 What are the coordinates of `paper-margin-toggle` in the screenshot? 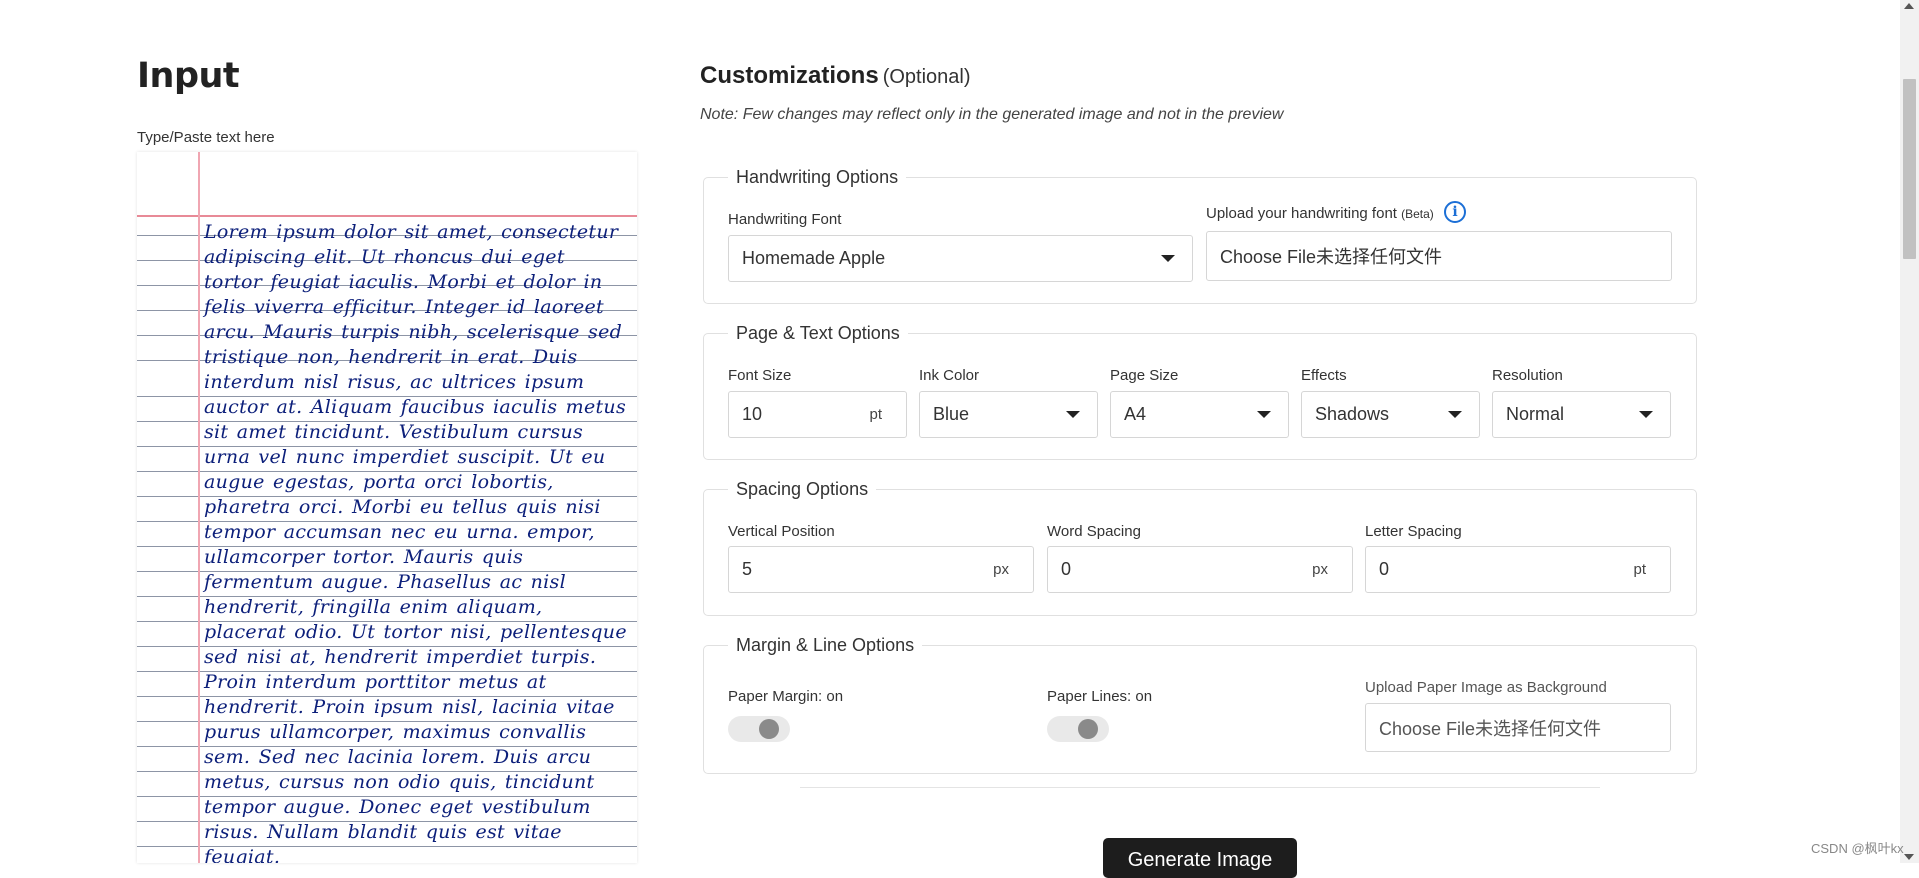 It's located at (759, 729).